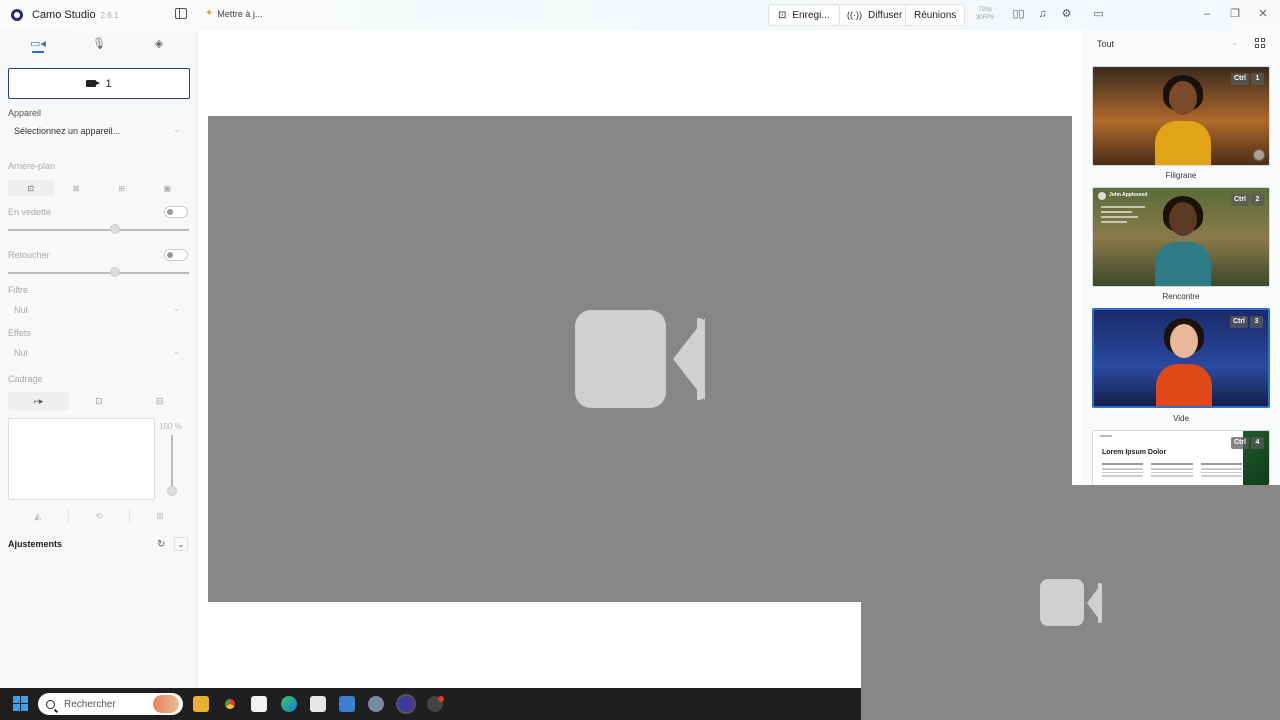  I want to click on filter-select: Nul ⌄, so click(98, 310).